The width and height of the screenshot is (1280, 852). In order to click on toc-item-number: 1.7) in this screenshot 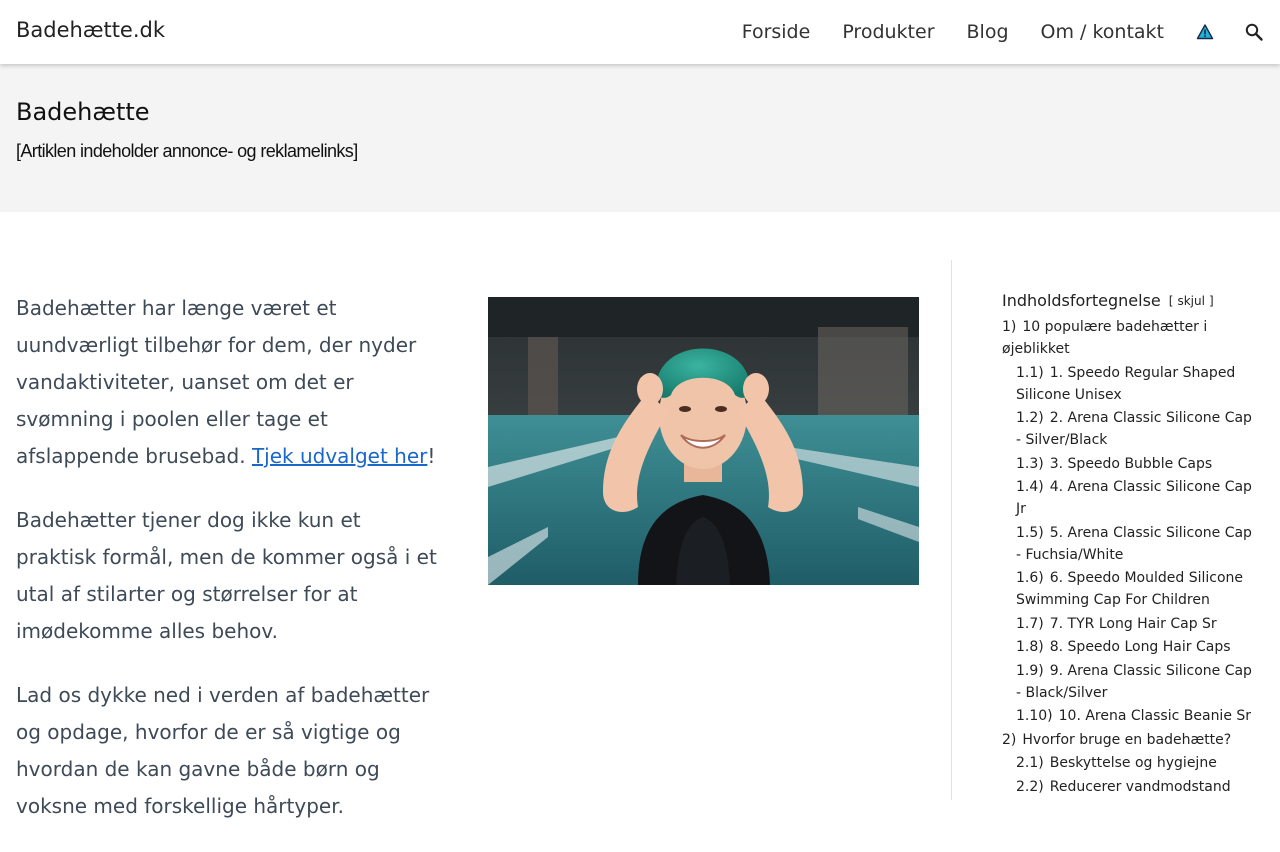, I will do `click(1030, 623)`.